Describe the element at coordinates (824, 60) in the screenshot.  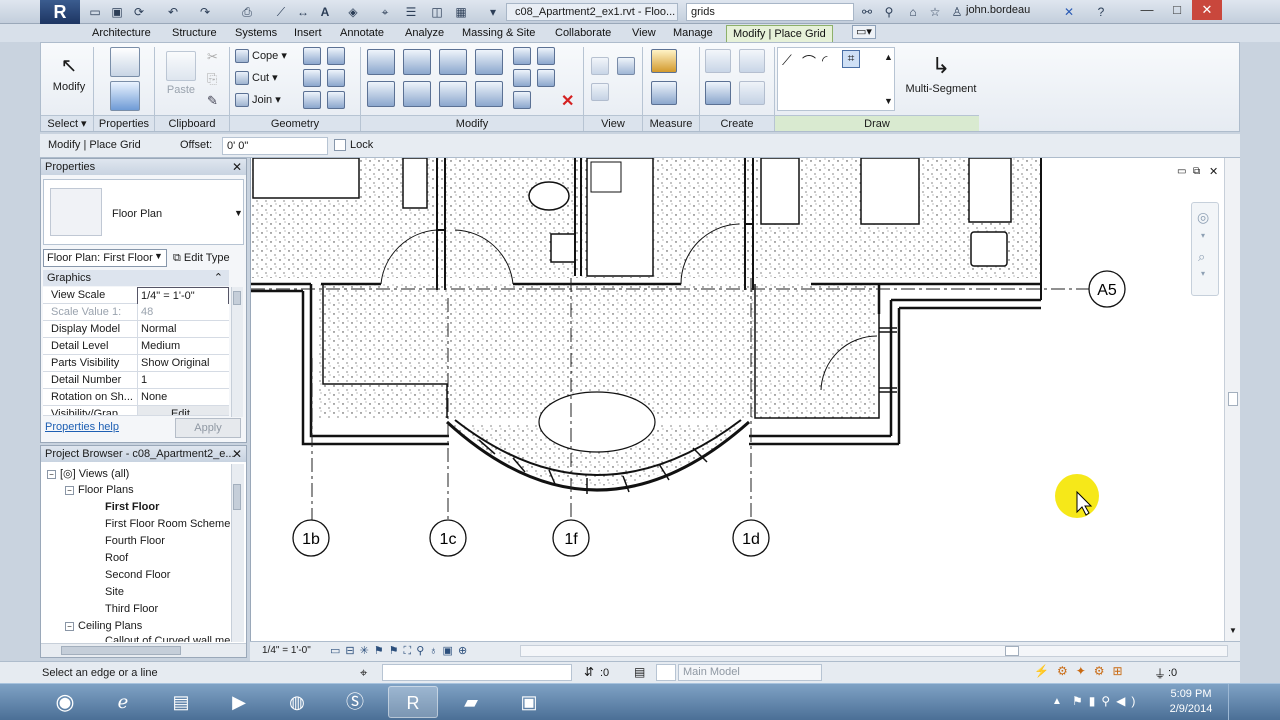
I see `arc-center-icon: ◜` at that location.